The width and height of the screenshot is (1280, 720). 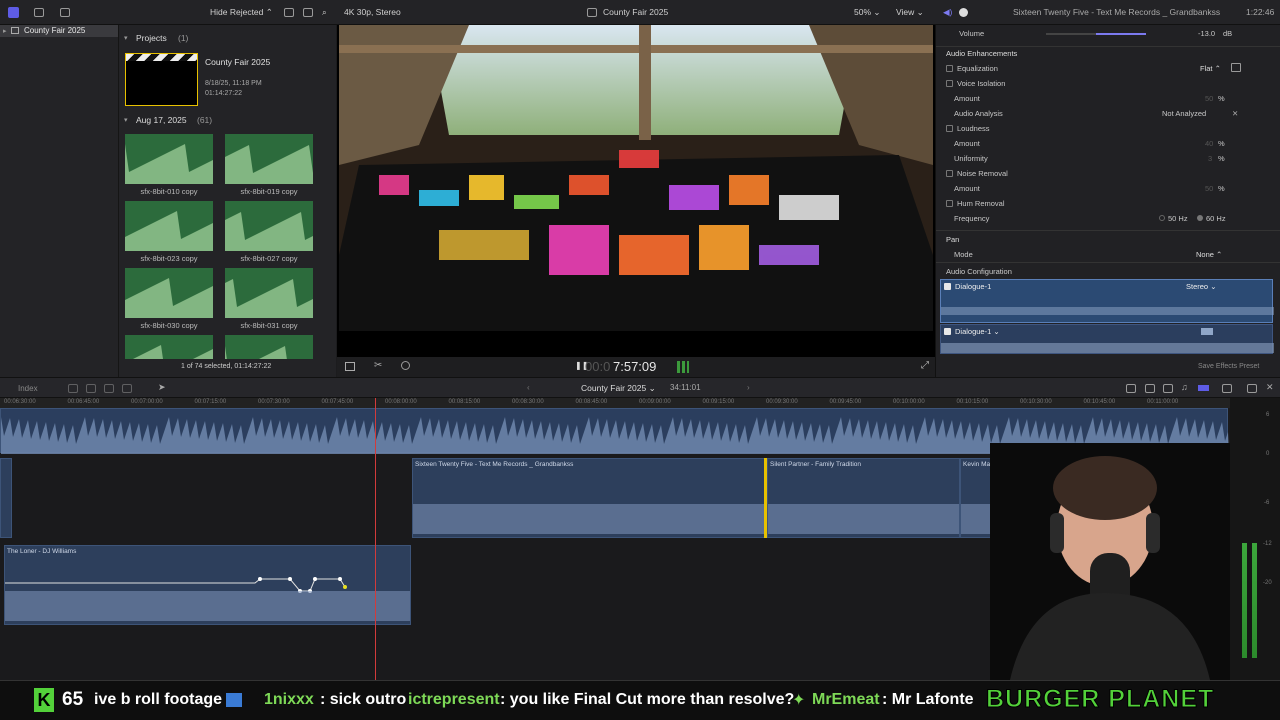 I want to click on library-icon, so click(x=13, y=12).